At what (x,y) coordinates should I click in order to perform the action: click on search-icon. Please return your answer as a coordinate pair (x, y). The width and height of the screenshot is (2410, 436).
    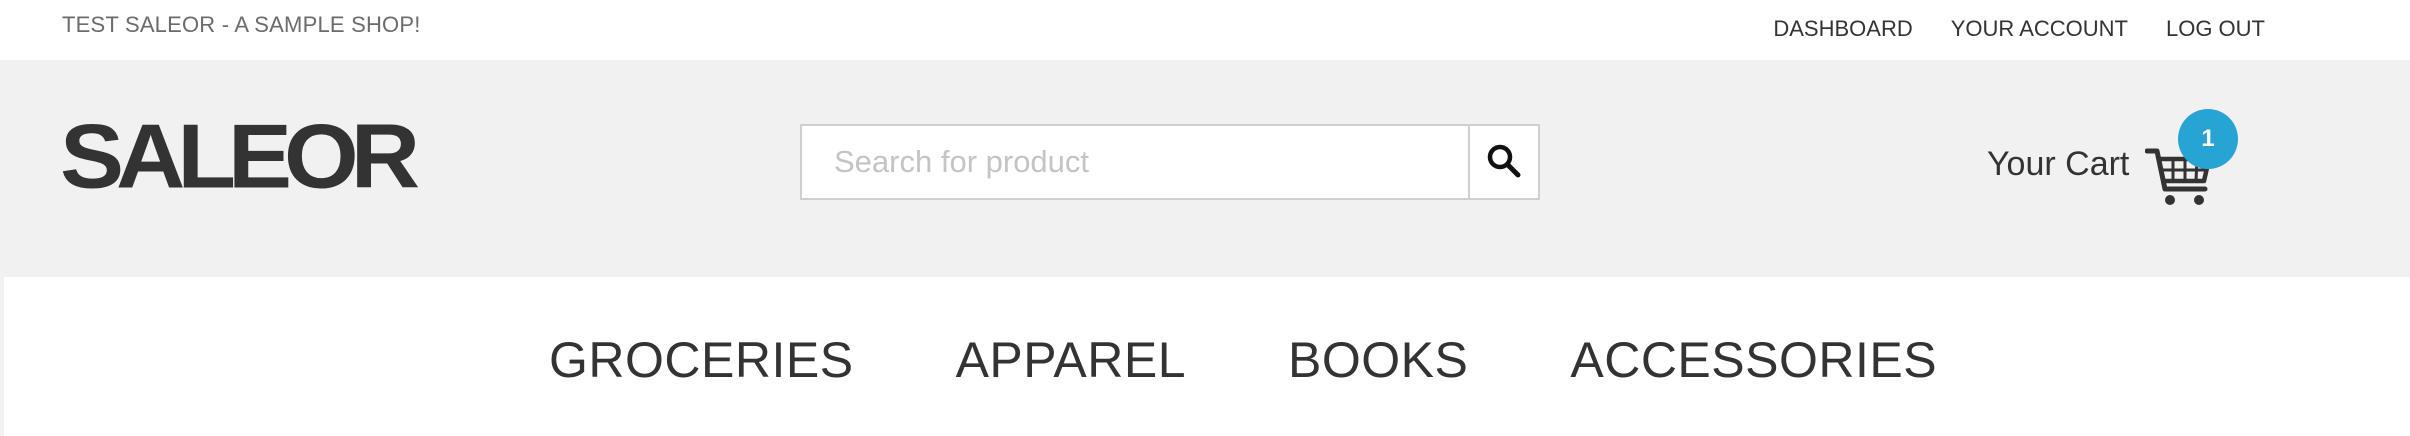
    Looking at the image, I should click on (1504, 162).